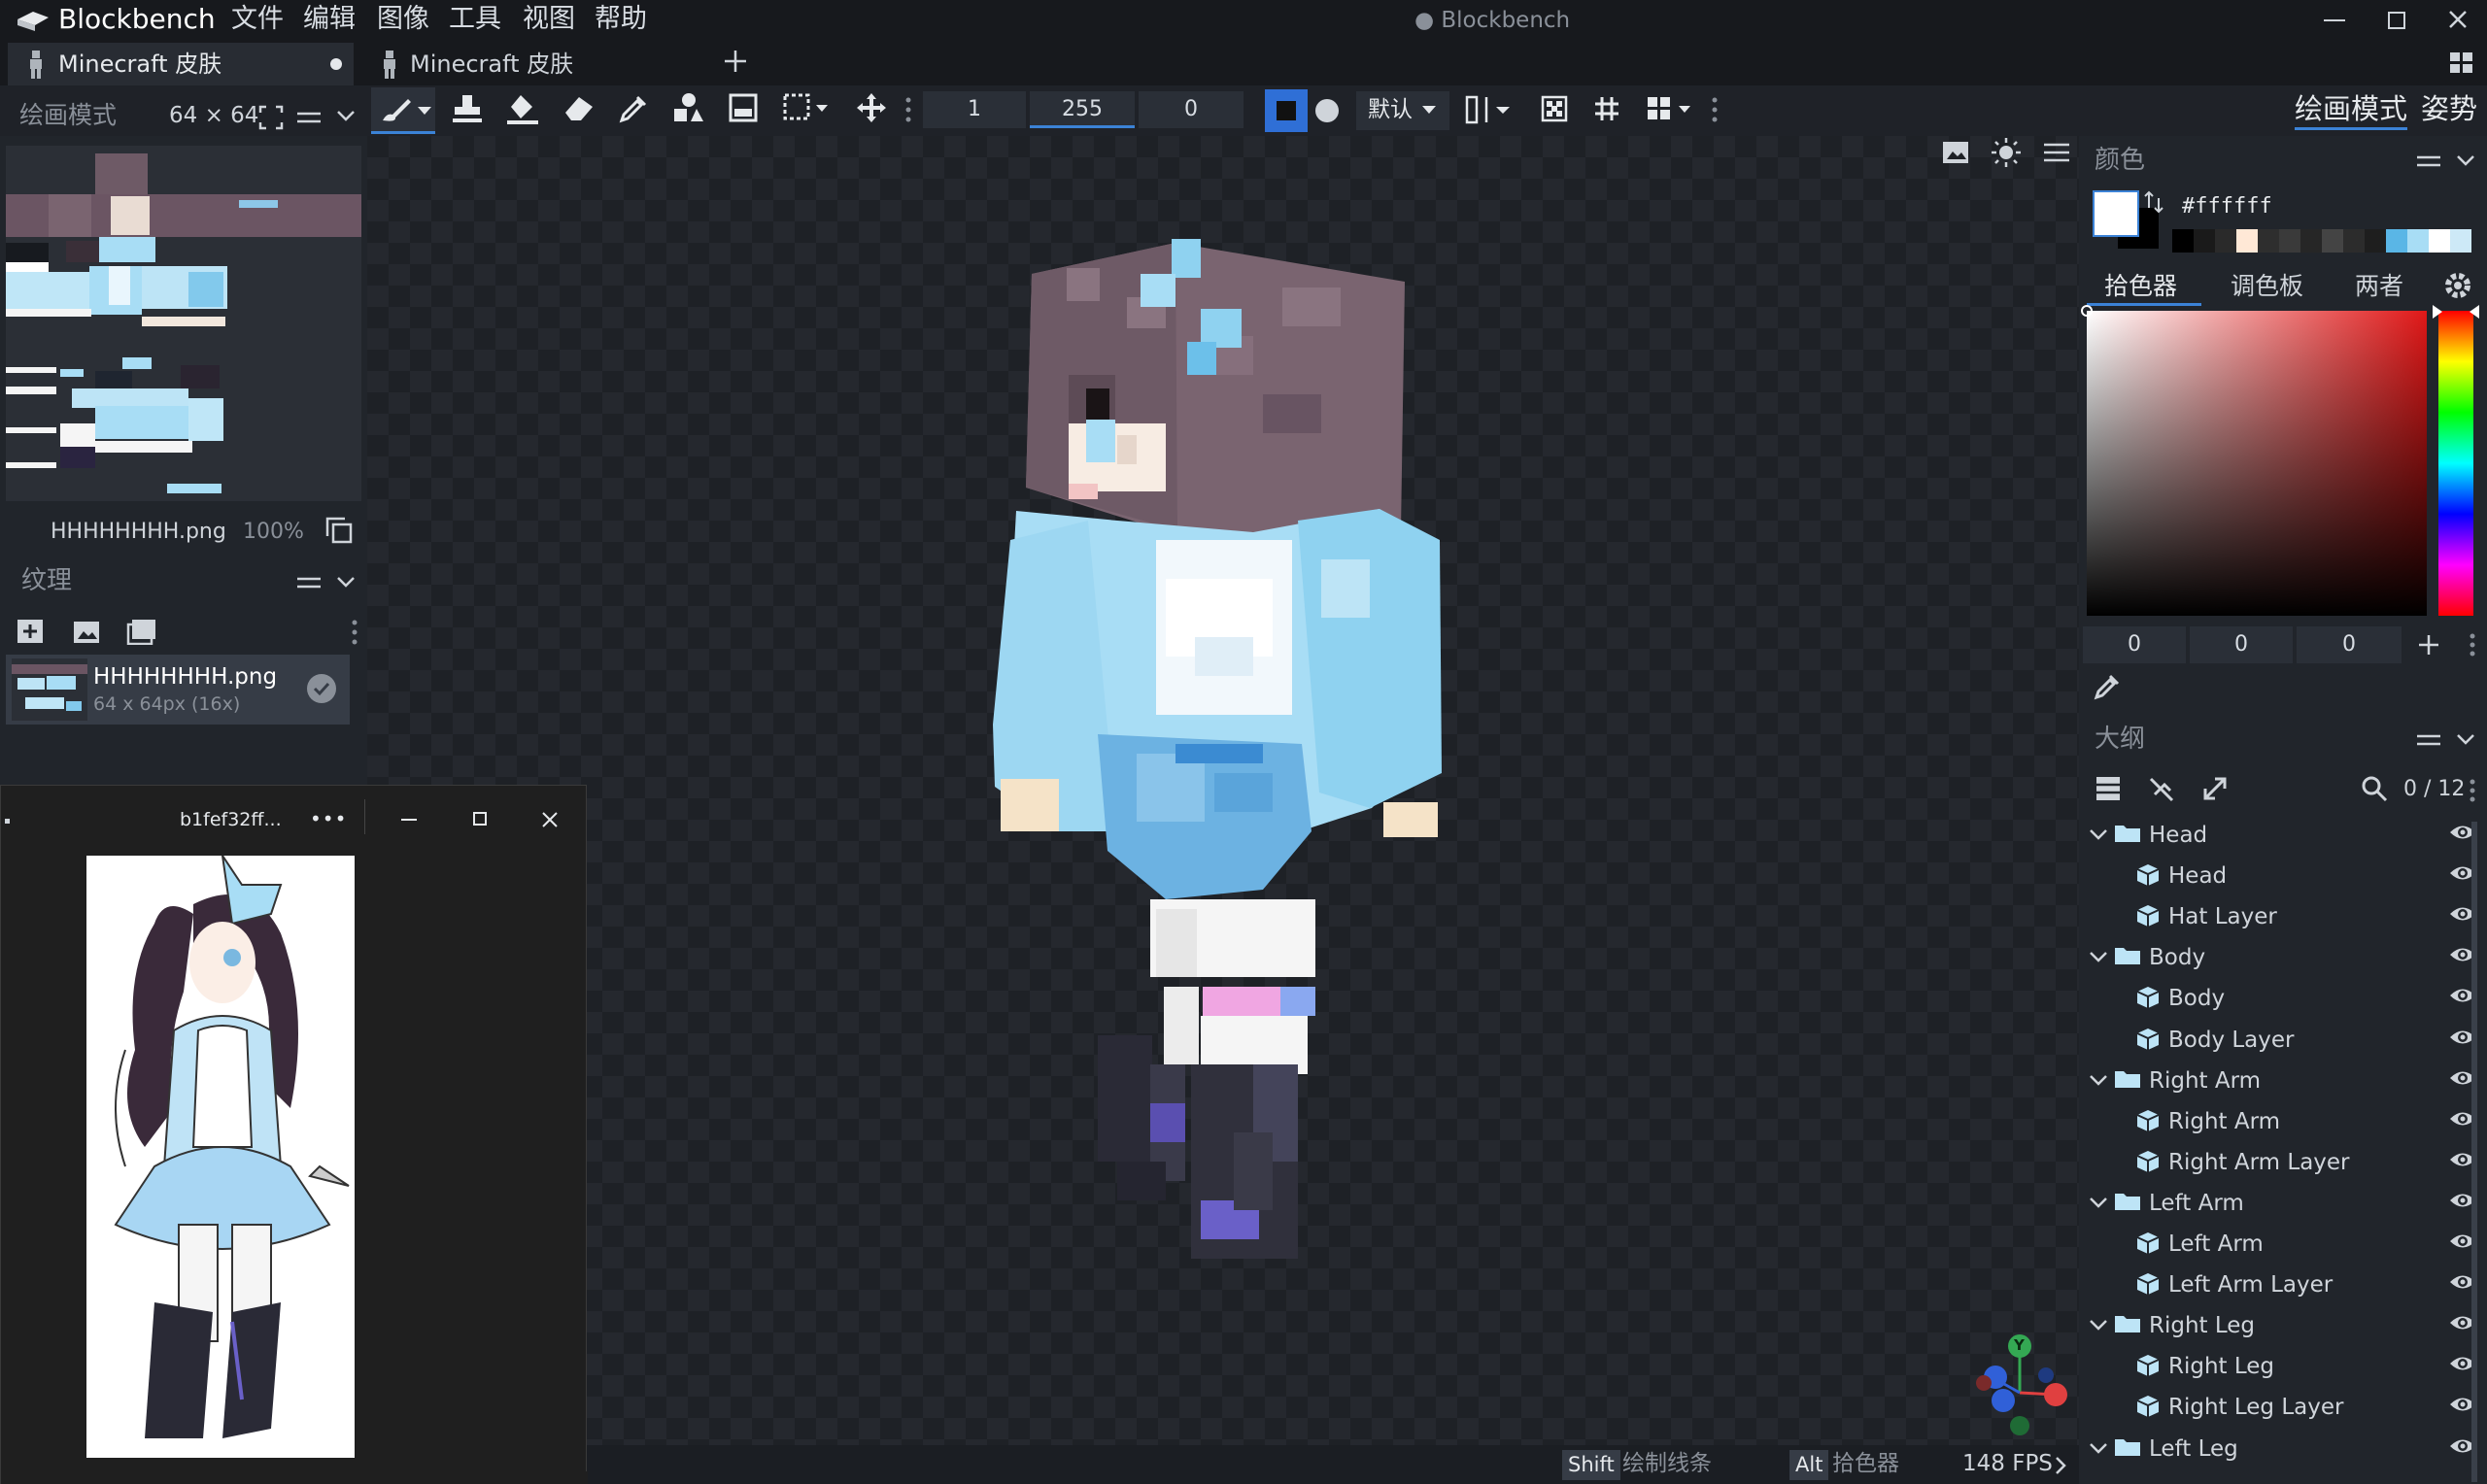 This screenshot has width=2487, height=1484. I want to click on axis-gizmo: Y, so click(2019, 1382).